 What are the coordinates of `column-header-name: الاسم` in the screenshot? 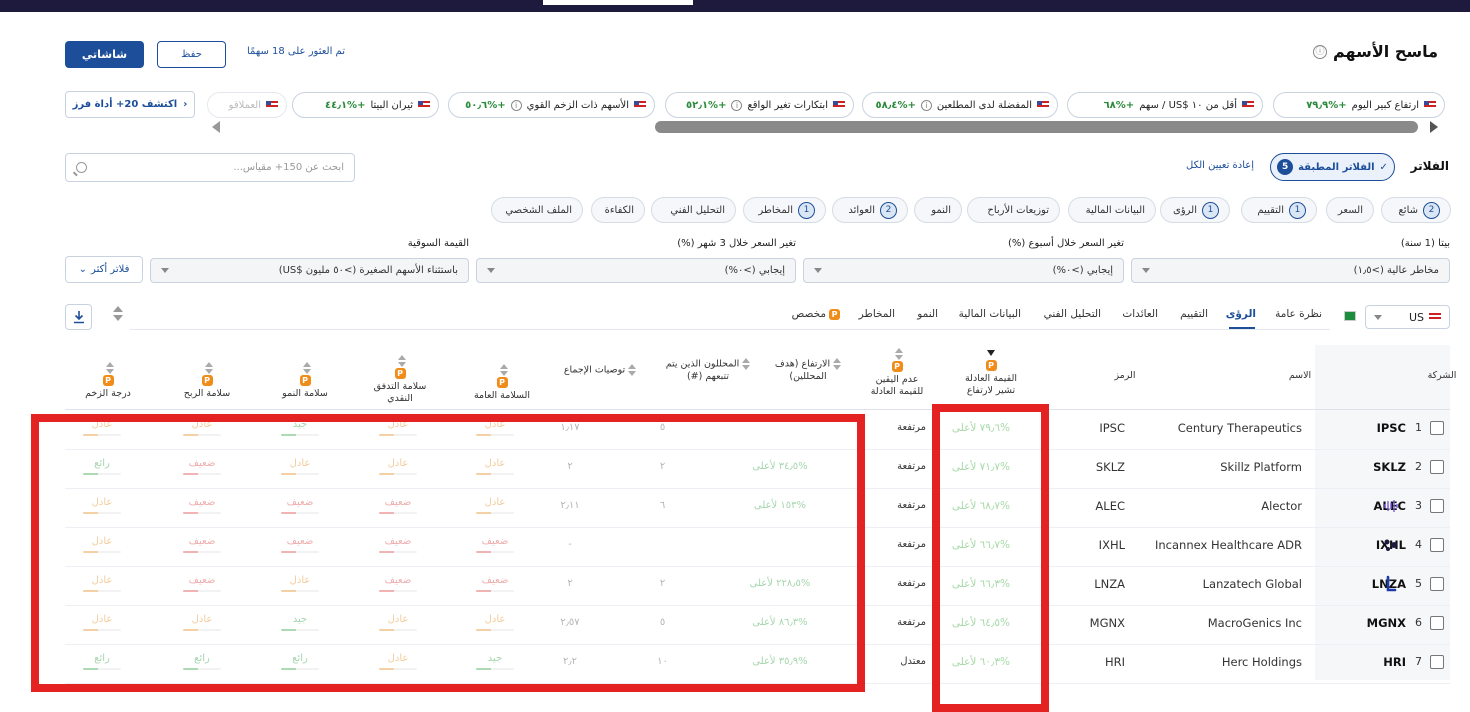 It's located at (1300, 376).